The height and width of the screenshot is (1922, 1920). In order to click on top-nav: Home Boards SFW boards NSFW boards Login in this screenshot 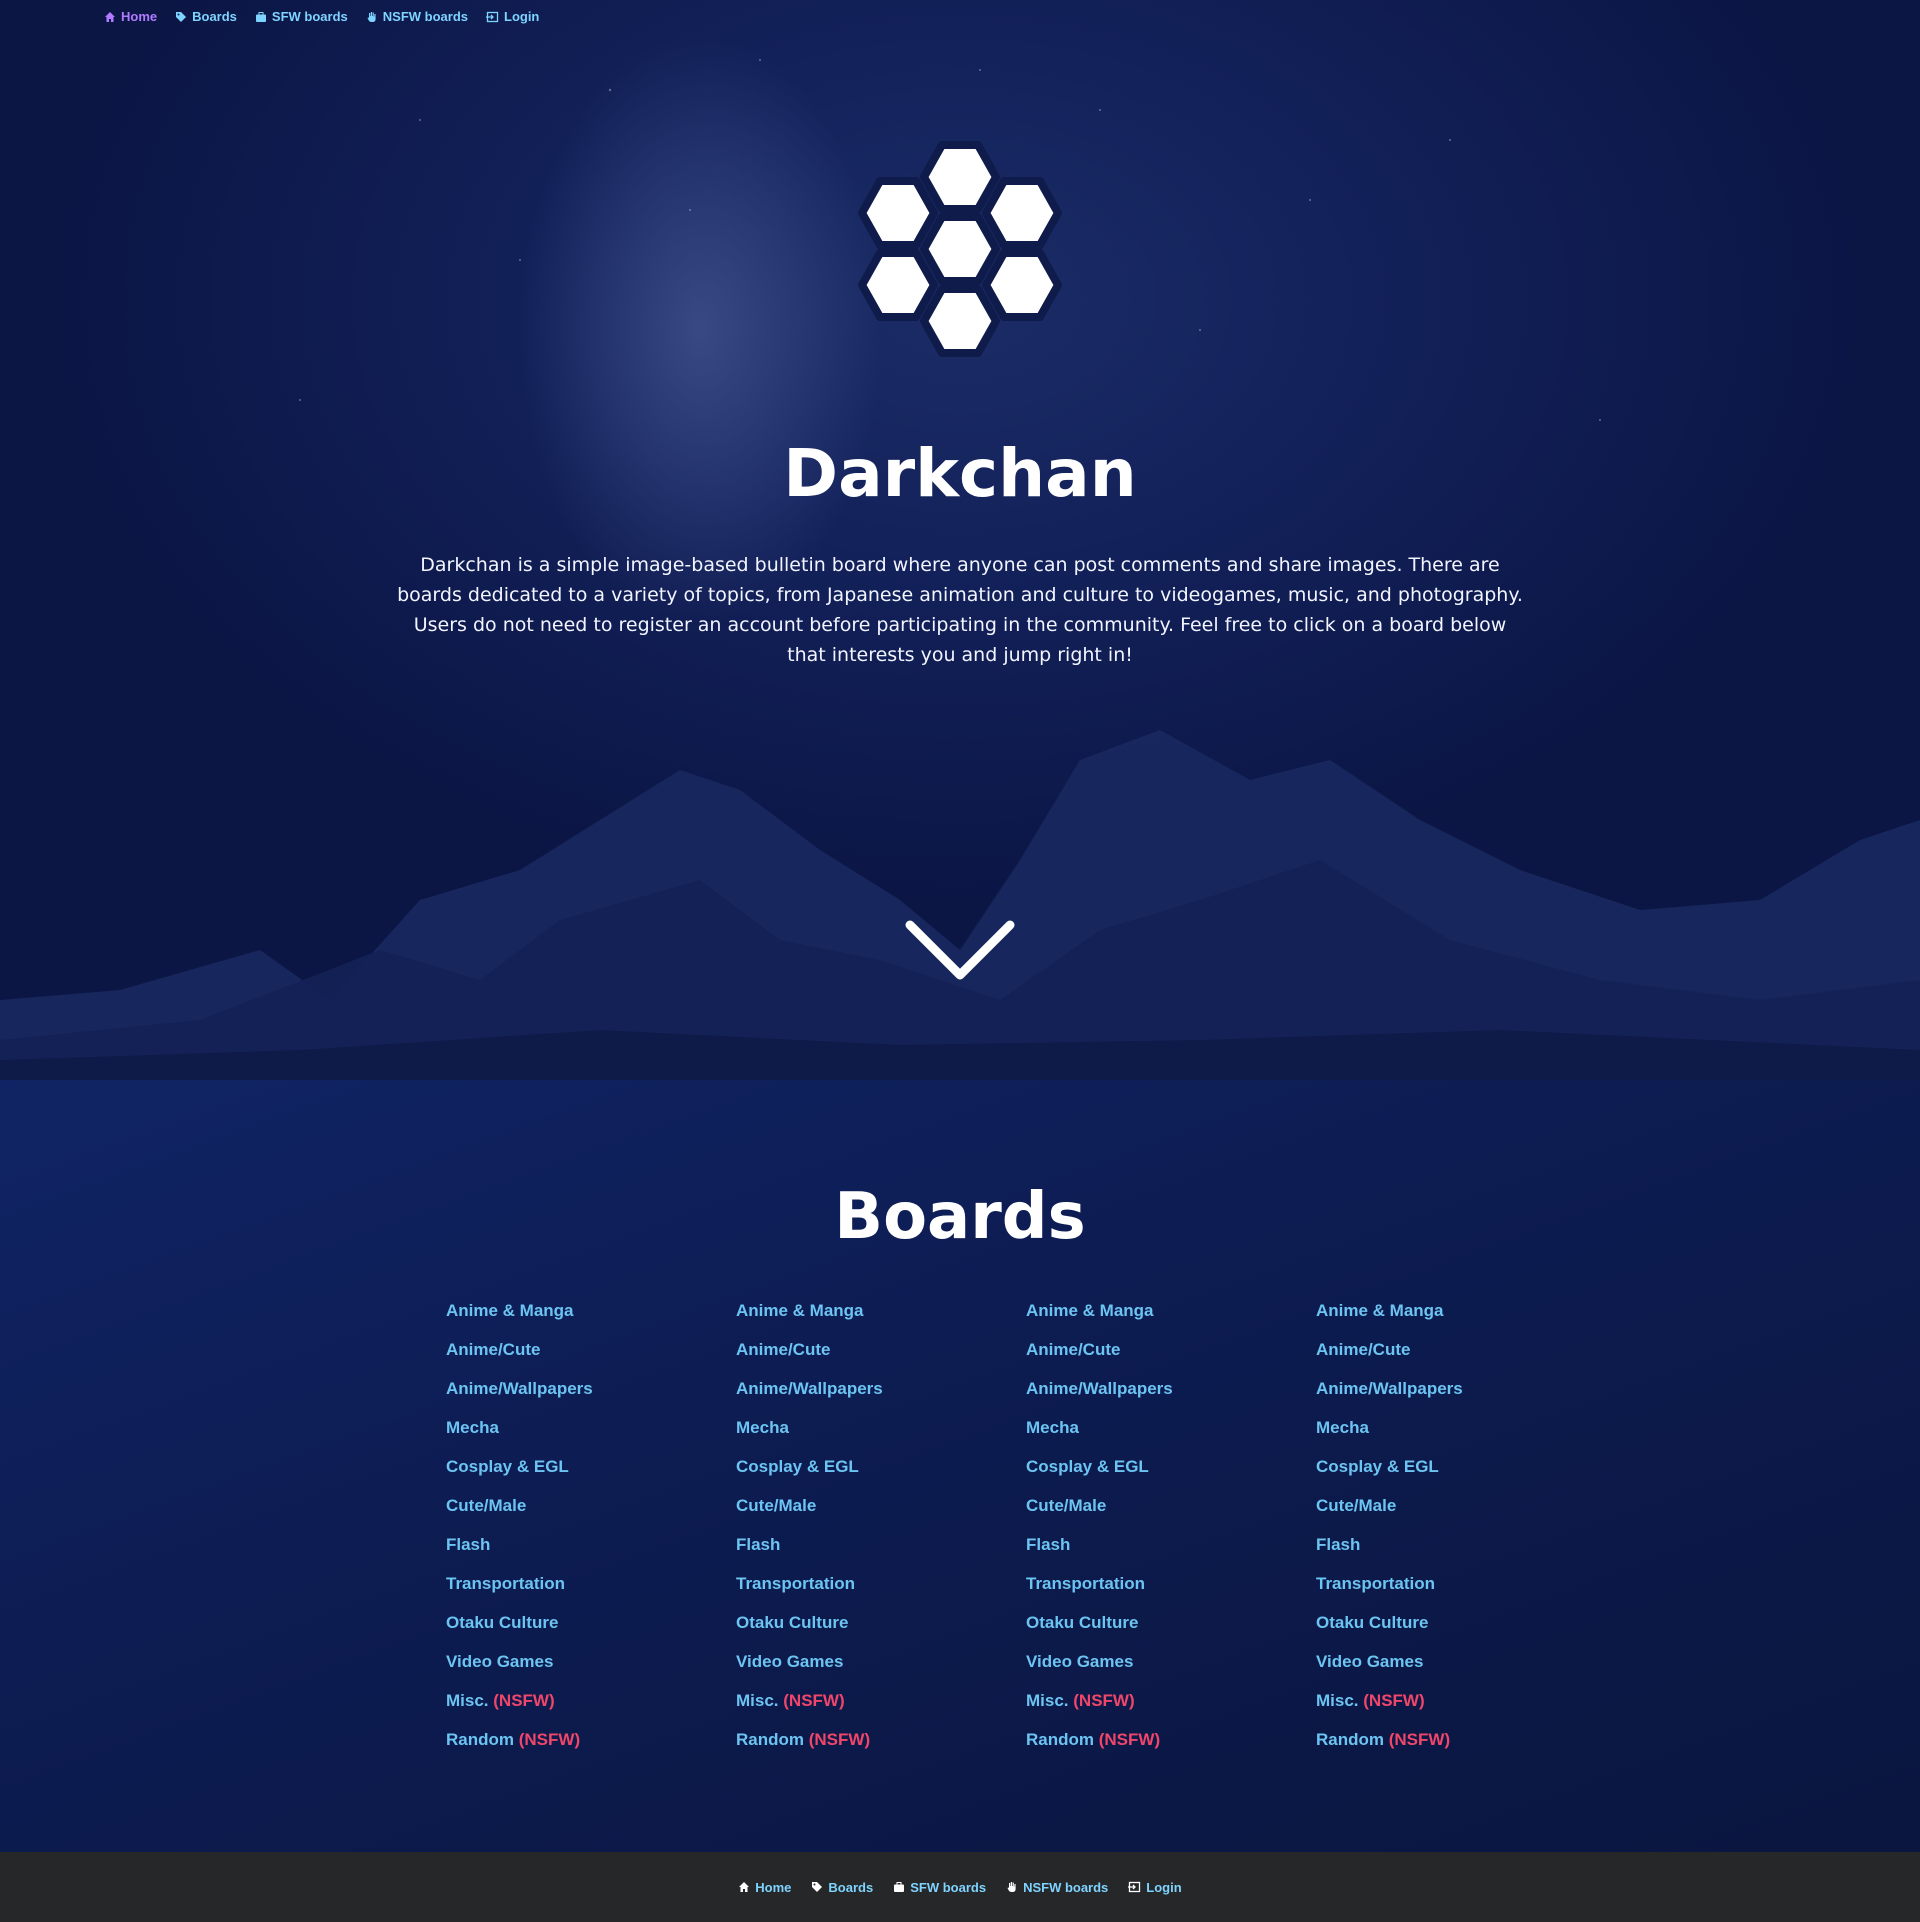, I will do `click(321, 16)`.